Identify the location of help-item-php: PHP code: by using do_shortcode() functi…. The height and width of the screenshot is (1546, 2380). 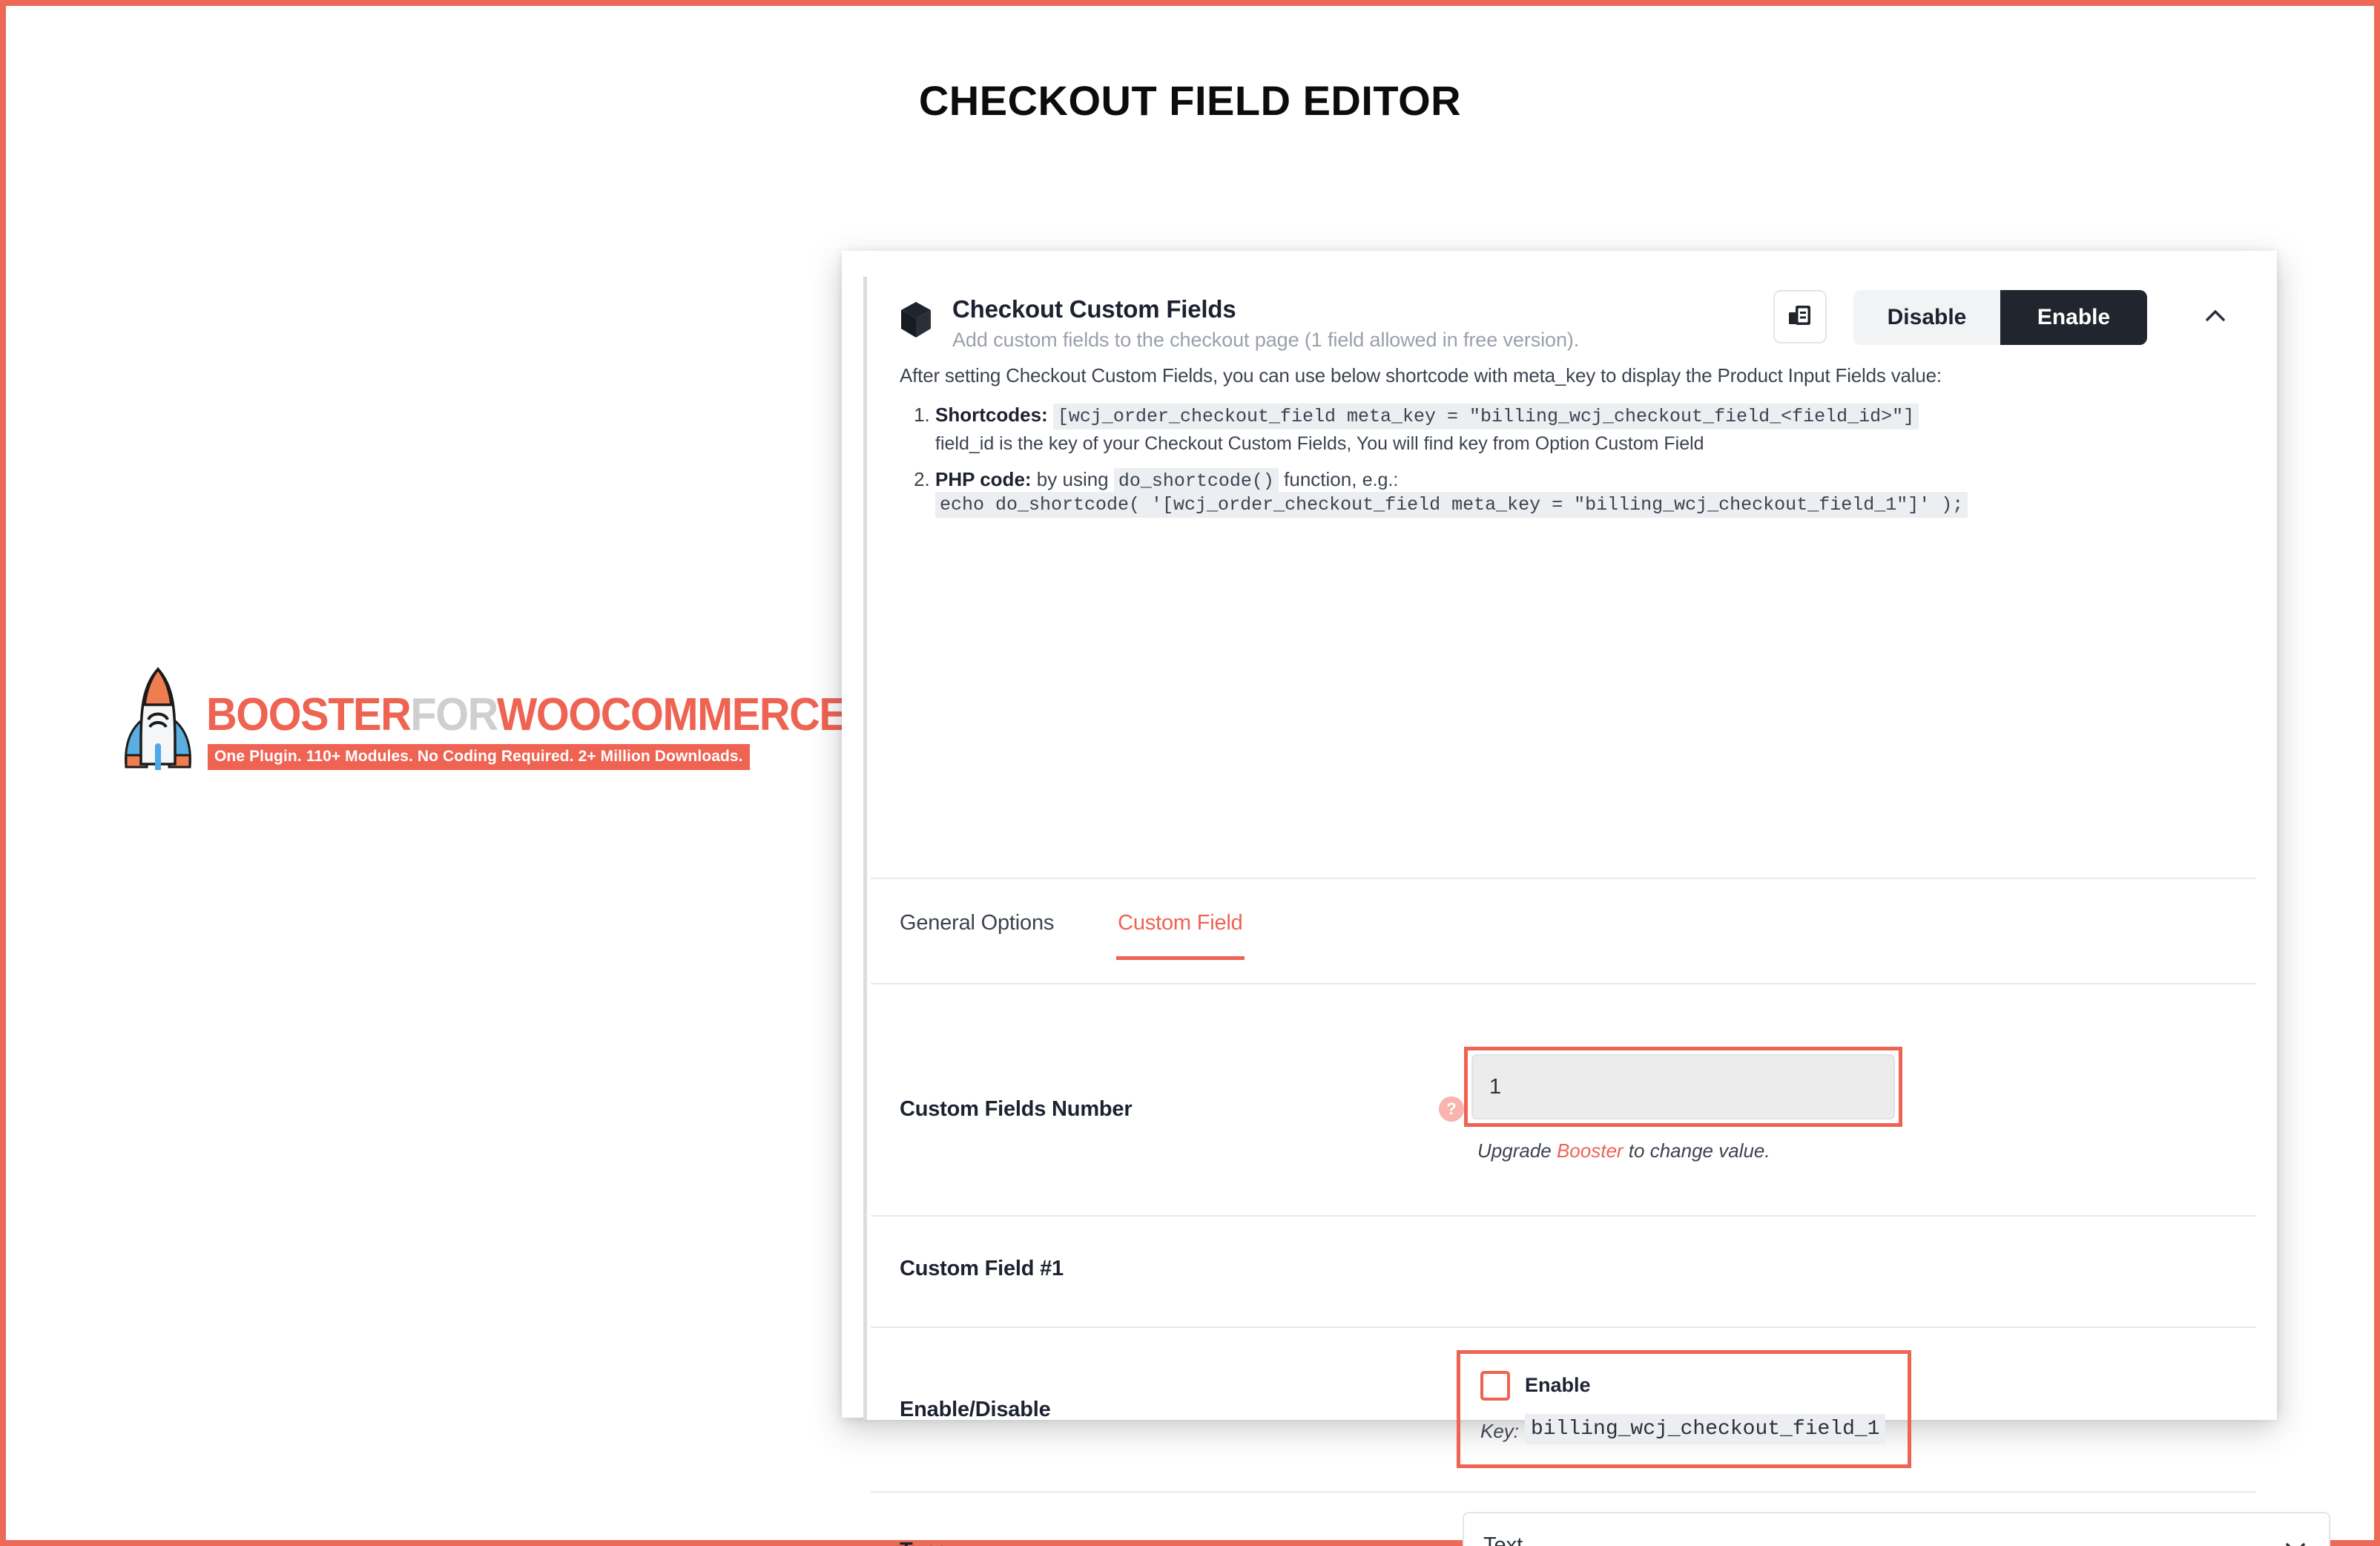
(1585, 493).